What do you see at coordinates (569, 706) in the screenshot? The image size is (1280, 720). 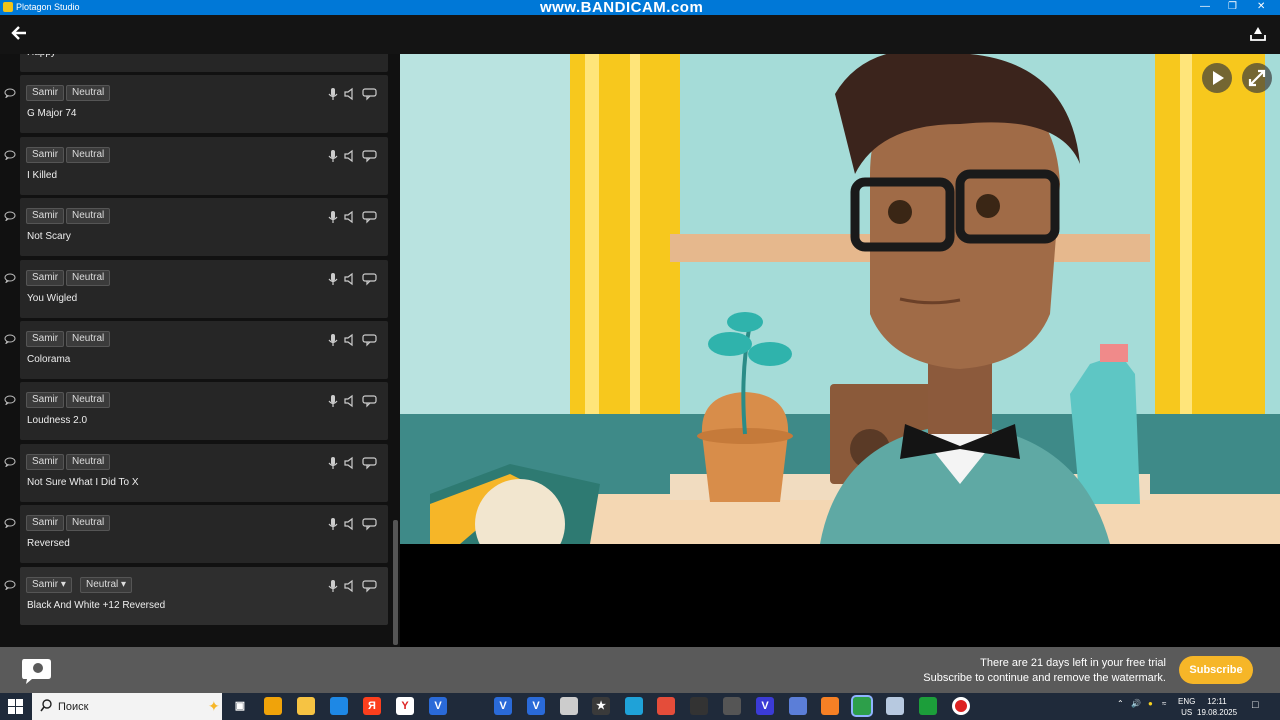 I see `cloud-app-icon` at bounding box center [569, 706].